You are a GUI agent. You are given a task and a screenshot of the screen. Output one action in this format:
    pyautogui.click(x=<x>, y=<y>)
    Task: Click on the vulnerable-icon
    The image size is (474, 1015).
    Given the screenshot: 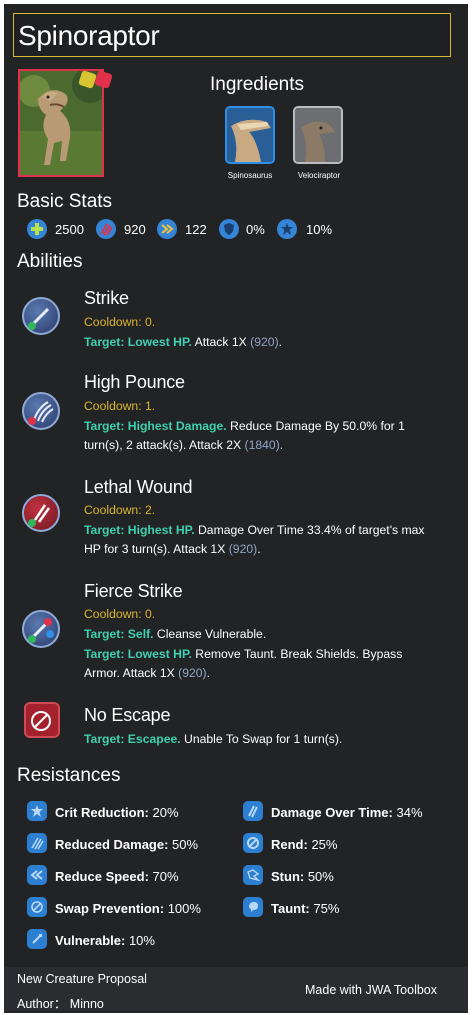 What is the action you would take?
    pyautogui.click(x=37, y=939)
    